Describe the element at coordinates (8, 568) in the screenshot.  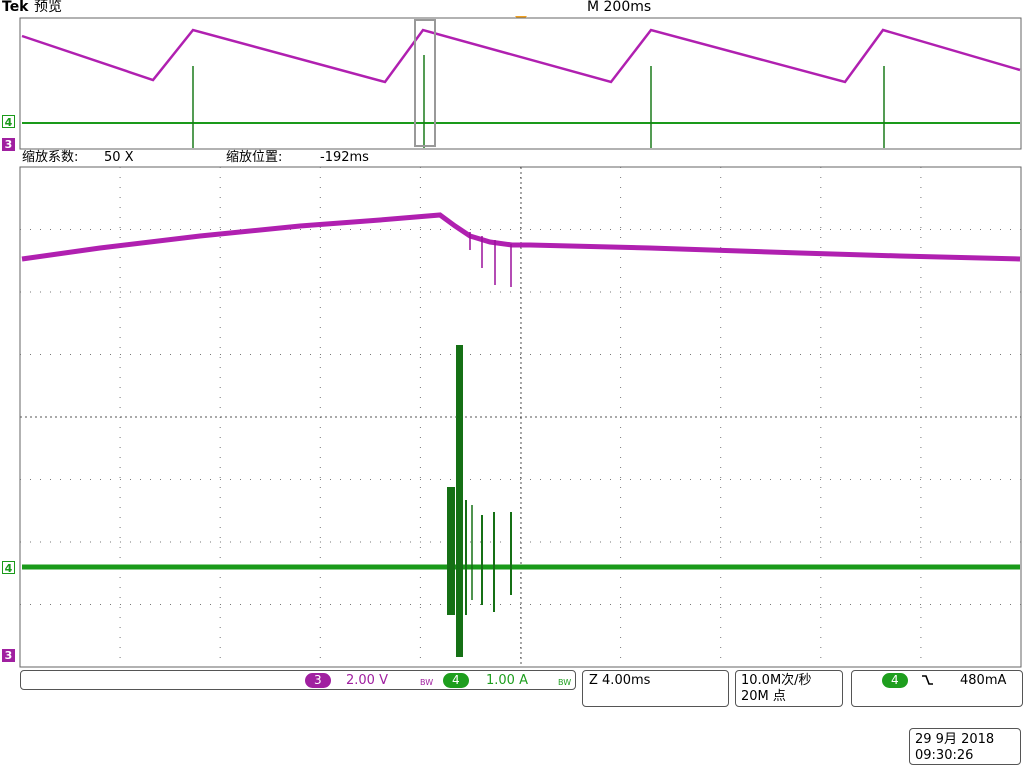
I see `ch4-level-marker: 4` at that location.